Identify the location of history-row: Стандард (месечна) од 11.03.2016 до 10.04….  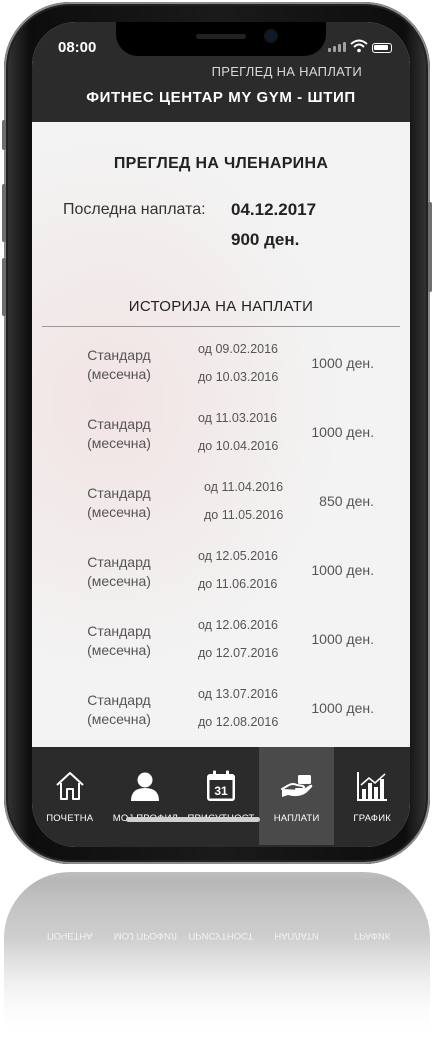
(221, 443).